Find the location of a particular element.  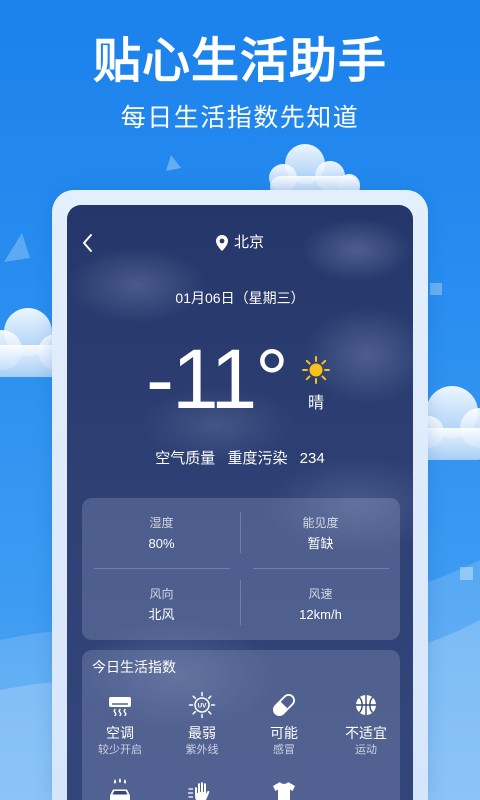

promo-title: 贴心生活助手 is located at coordinates (239, 61).